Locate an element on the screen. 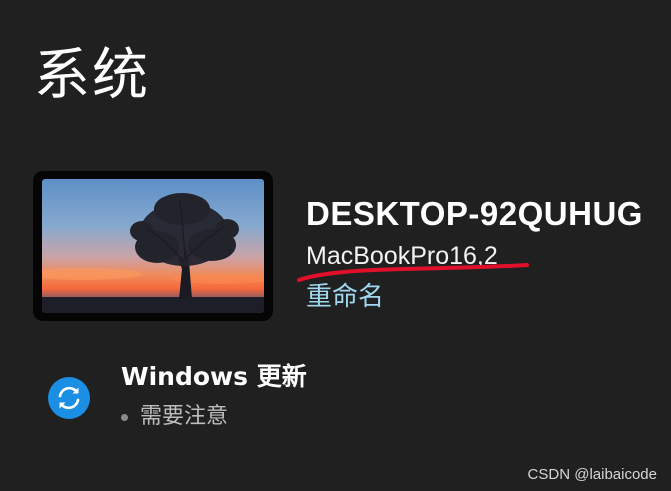 This screenshot has height=491, width=671. device-wallpaper-thumbnail is located at coordinates (153, 246).